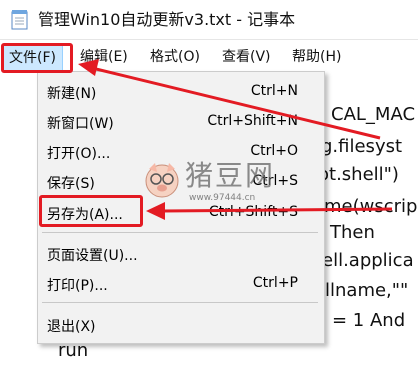 The height and width of the screenshot is (365, 418). What do you see at coordinates (175, 57) in the screenshot?
I see `menu-format: 格式(O)` at bounding box center [175, 57].